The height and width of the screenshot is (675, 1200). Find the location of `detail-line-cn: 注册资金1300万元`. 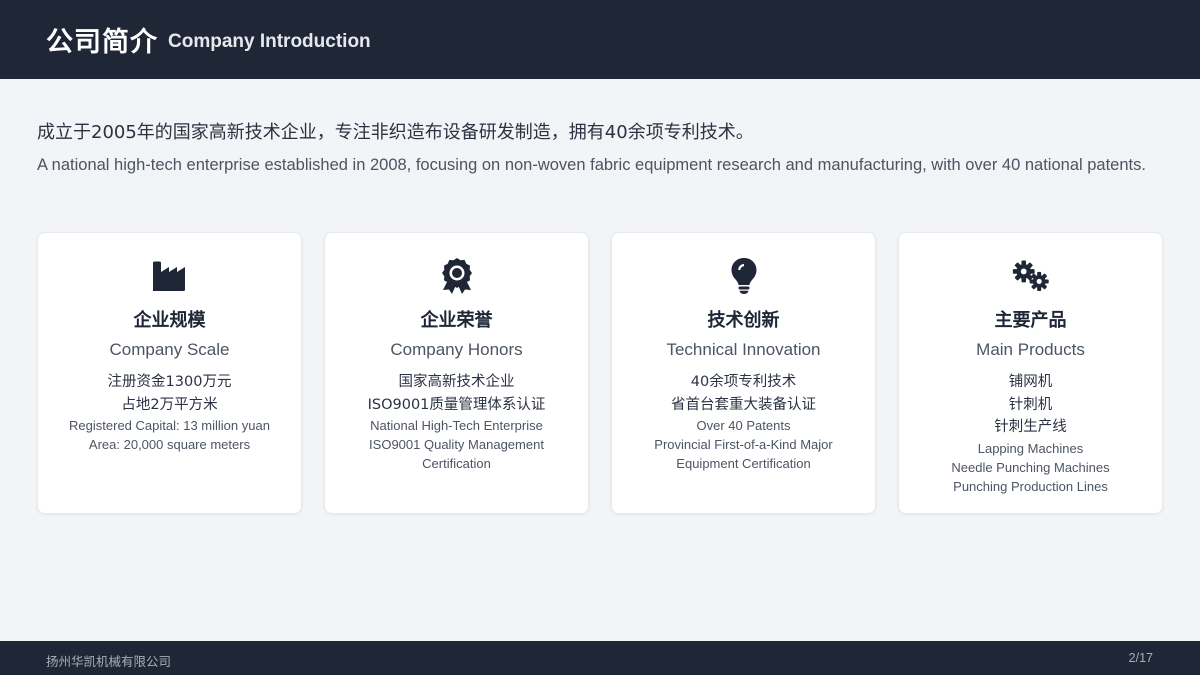

detail-line-cn: 注册资金1300万元 is located at coordinates (169, 382).